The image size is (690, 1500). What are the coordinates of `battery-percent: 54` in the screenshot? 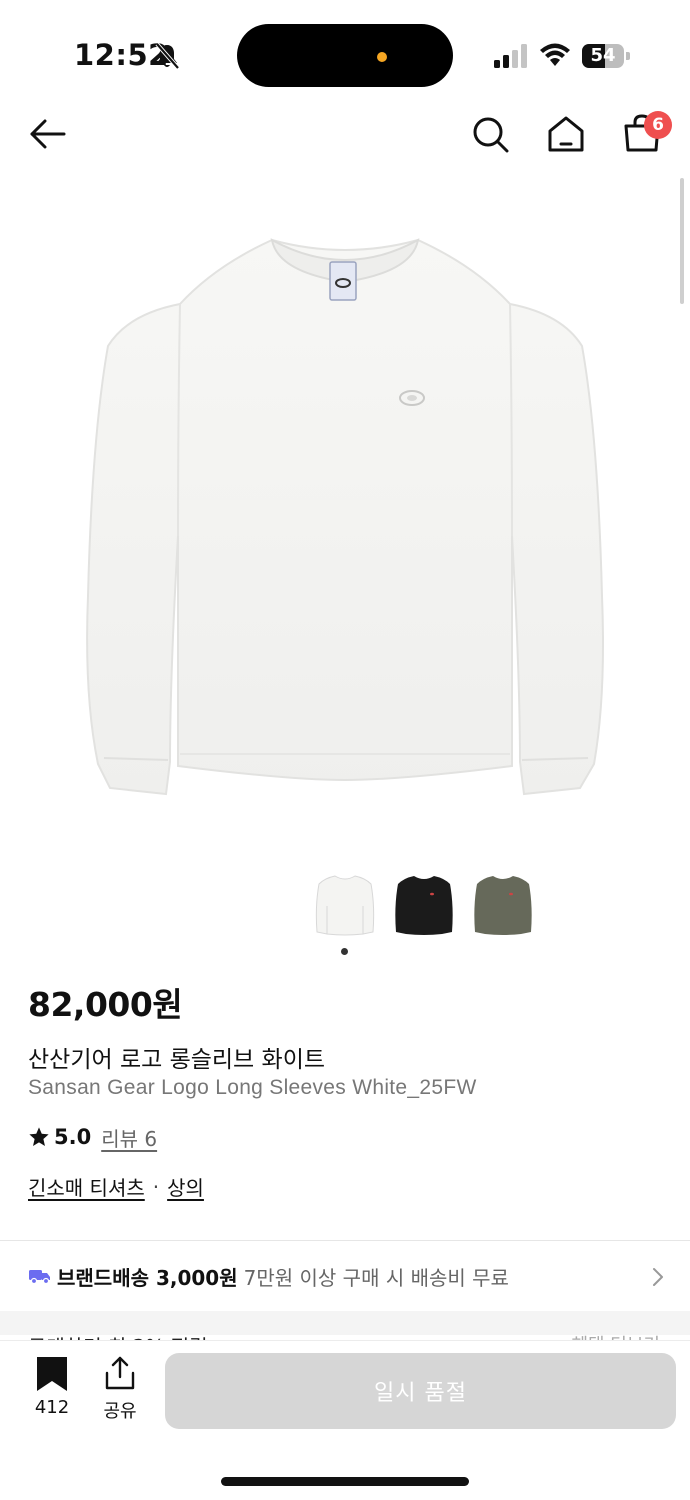 It's located at (603, 55).